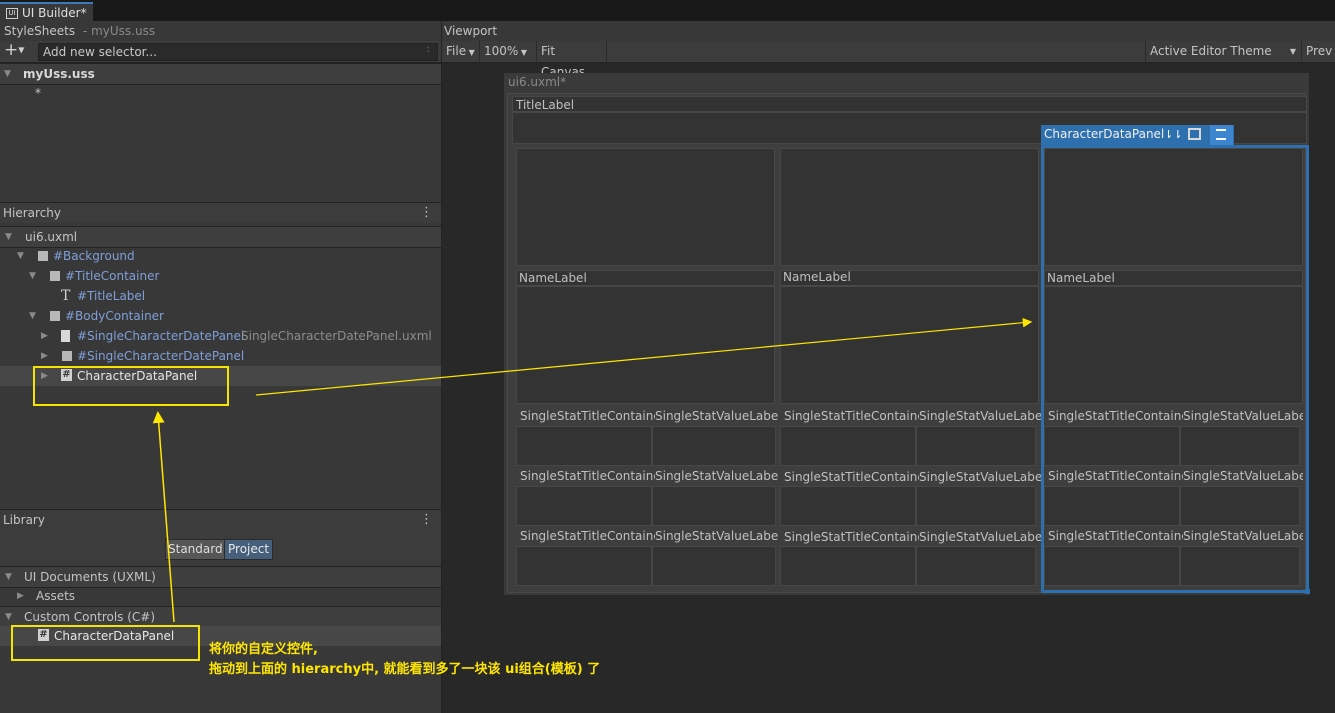 The image size is (1335, 713). What do you see at coordinates (644, 356) in the screenshot?
I see `arrow-right` at bounding box center [644, 356].